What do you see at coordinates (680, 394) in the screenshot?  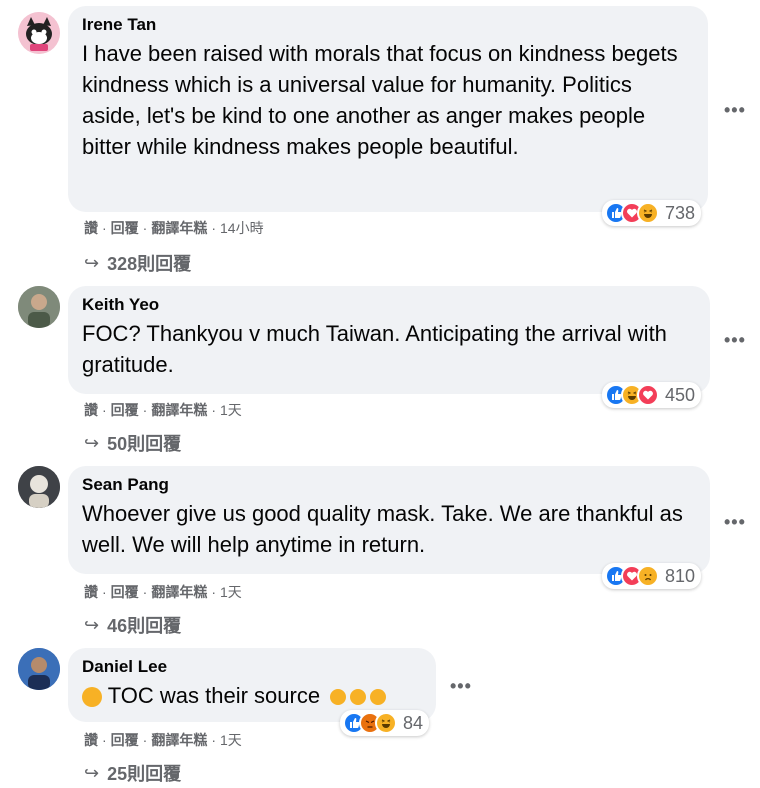 I see `reaction-count: 450` at bounding box center [680, 394].